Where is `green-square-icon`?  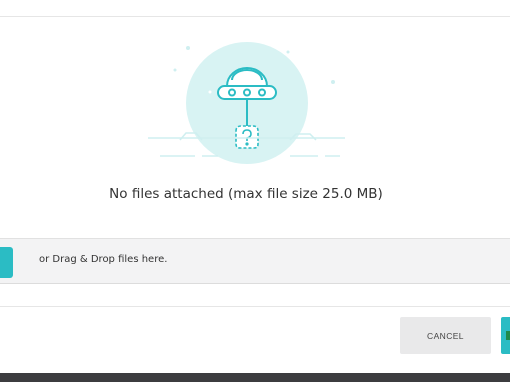
green-square-icon is located at coordinates (508, 335).